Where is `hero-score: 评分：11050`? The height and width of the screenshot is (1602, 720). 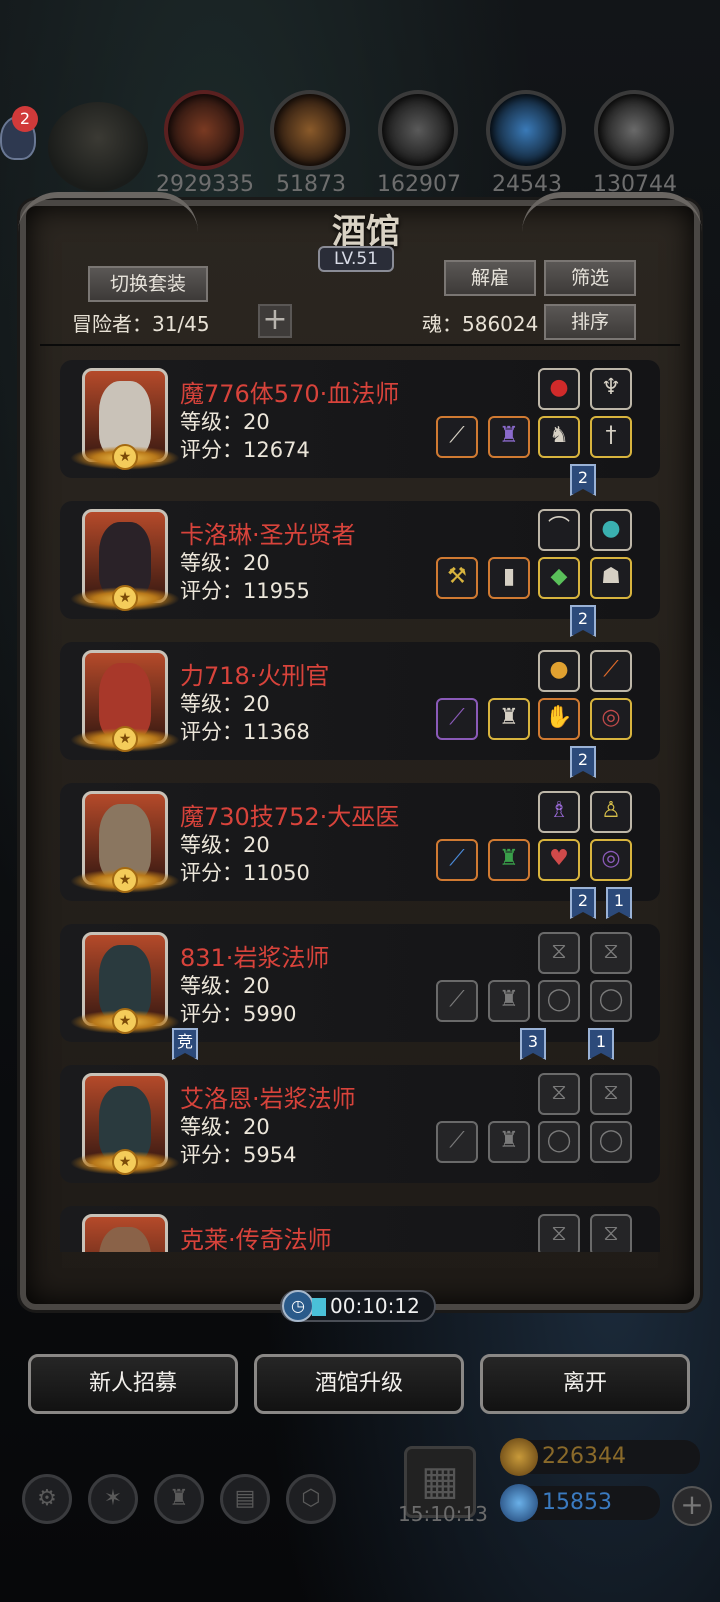
hero-score: 评分：11050 is located at coordinates (245, 873).